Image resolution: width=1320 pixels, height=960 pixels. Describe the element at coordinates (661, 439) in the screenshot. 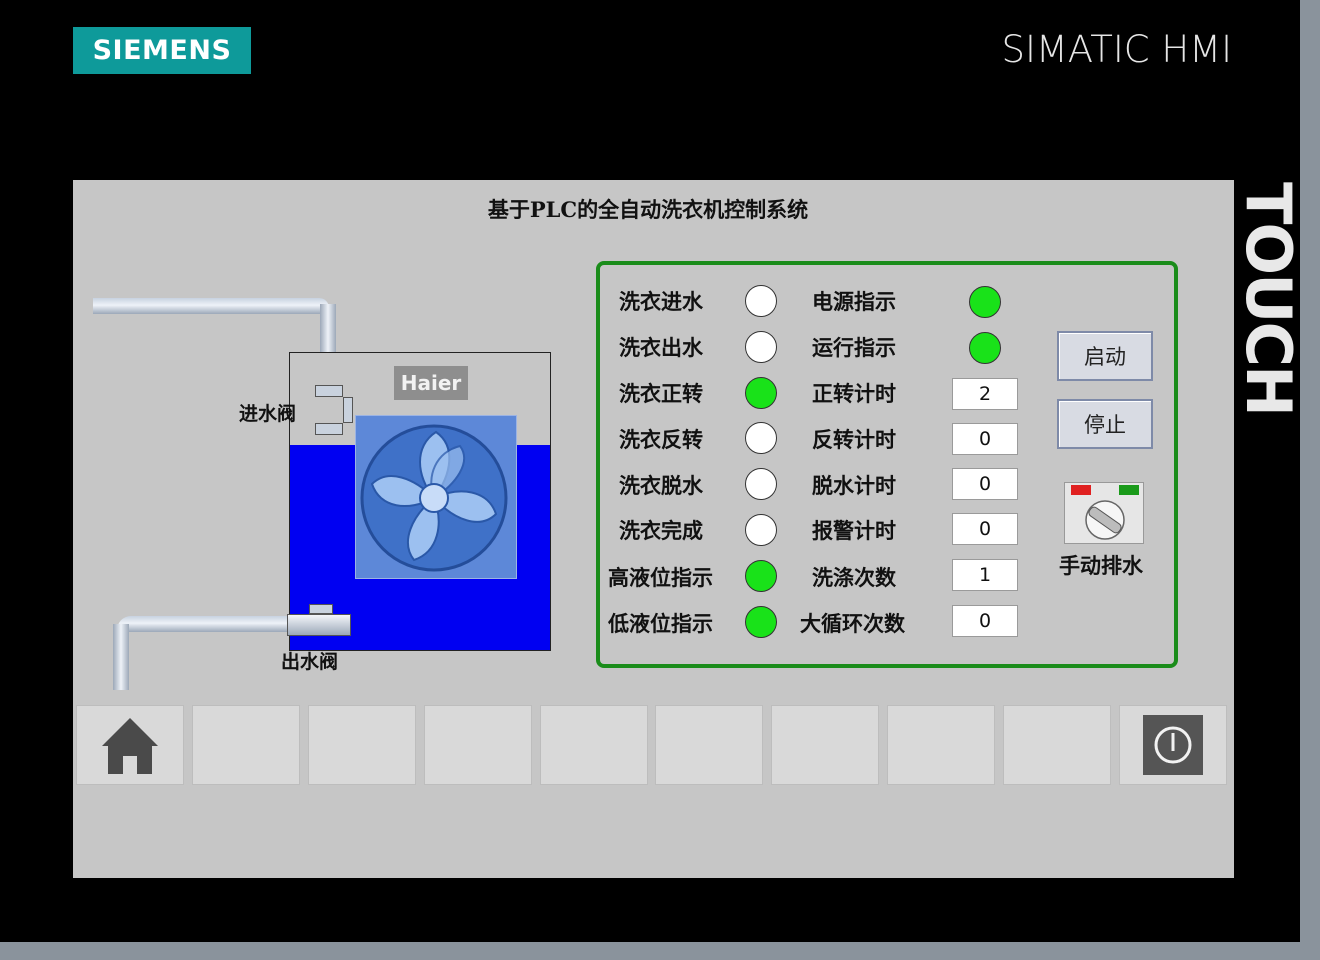

I see `lamp-label-reverse: 洗衣反转` at that location.